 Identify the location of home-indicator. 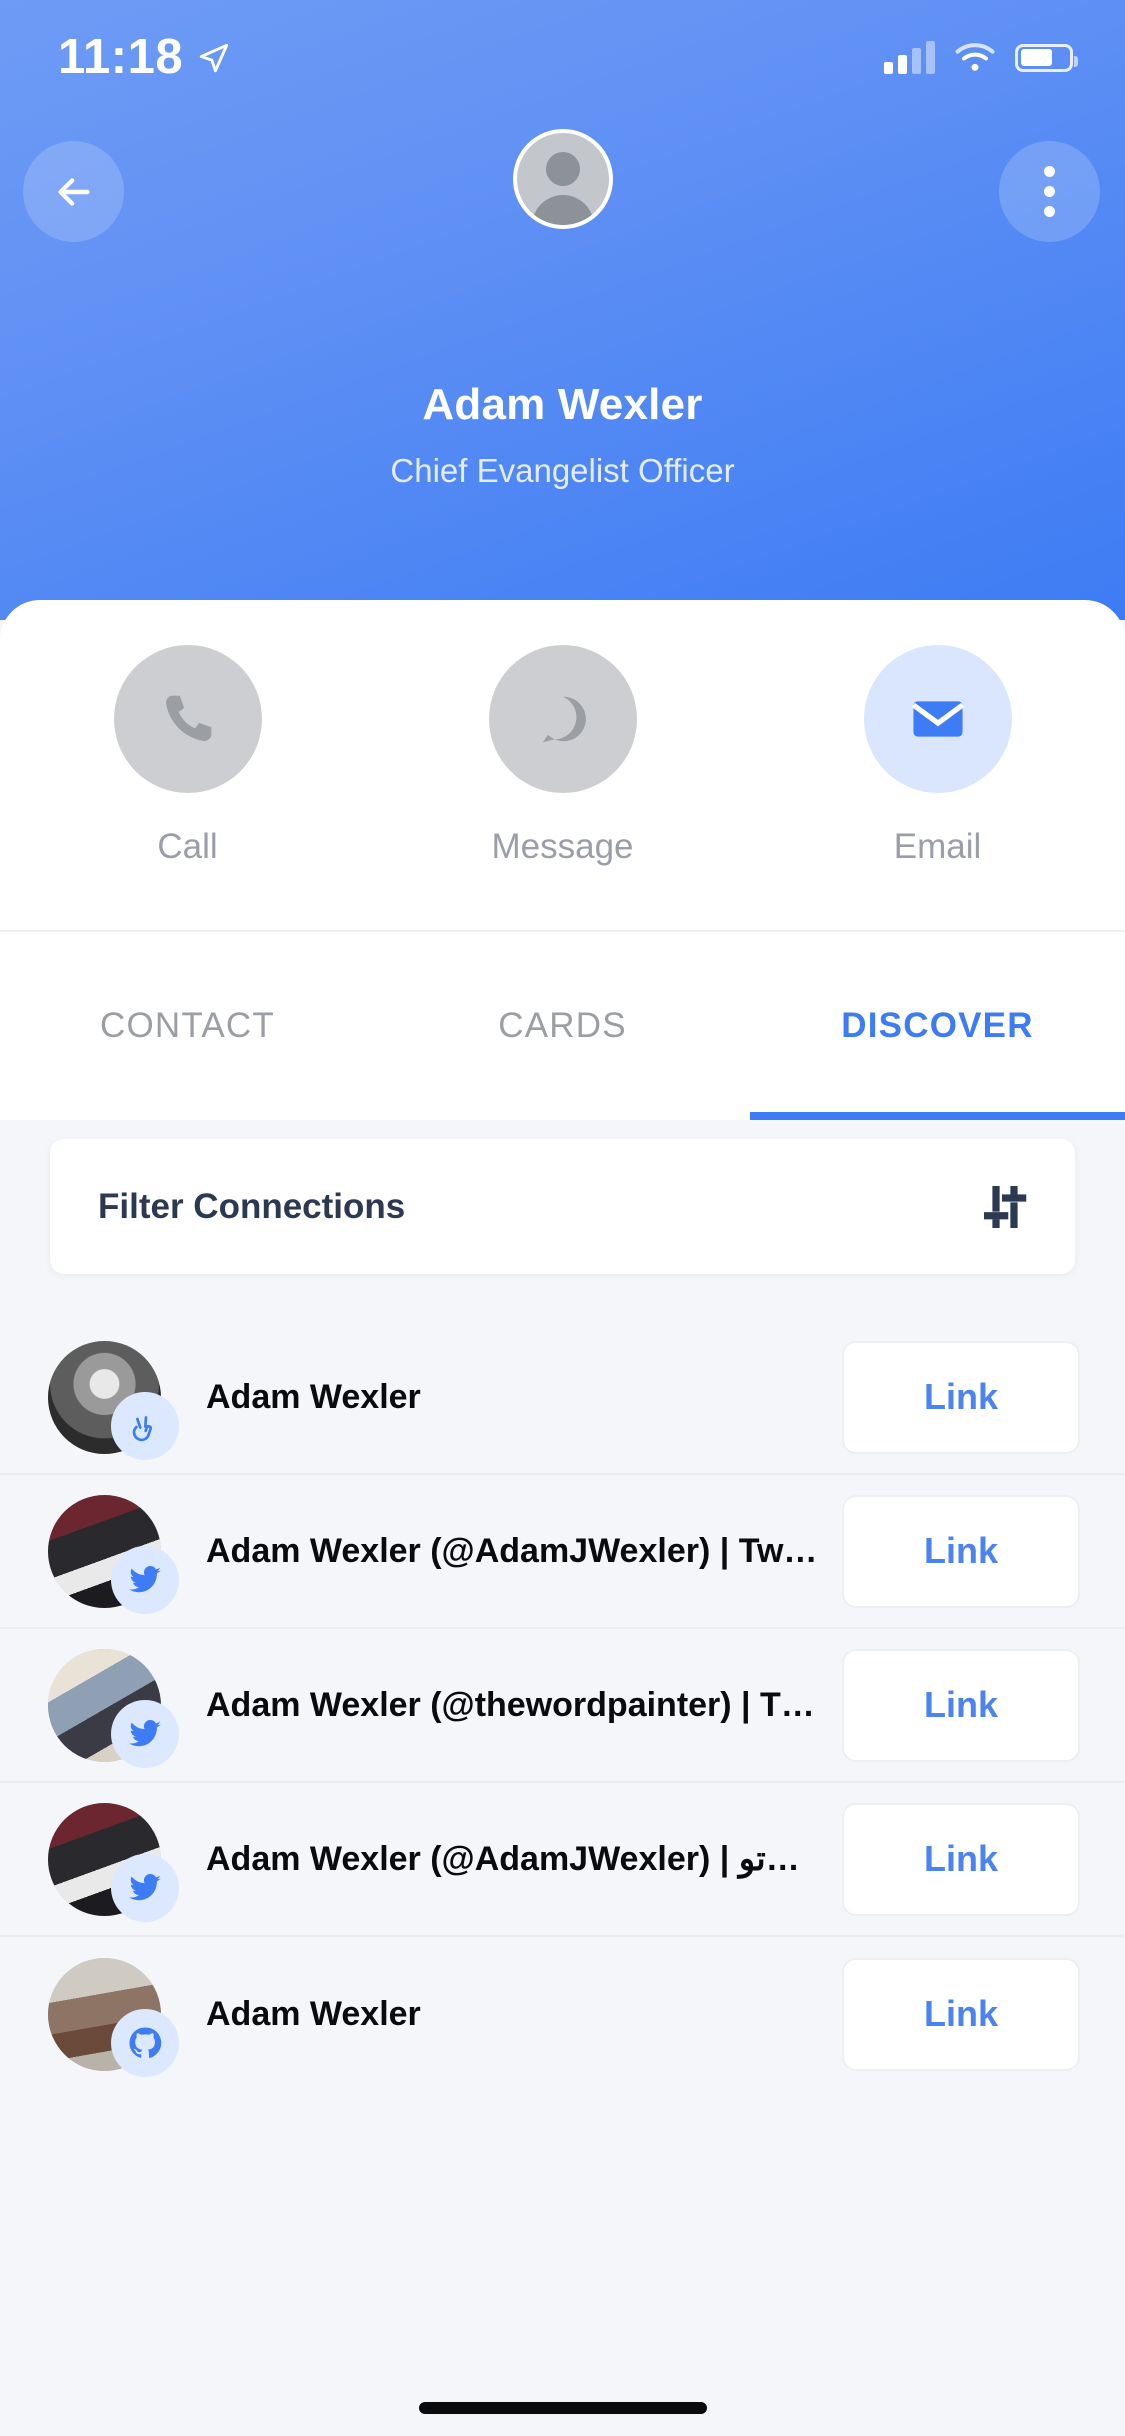
(562, 2408).